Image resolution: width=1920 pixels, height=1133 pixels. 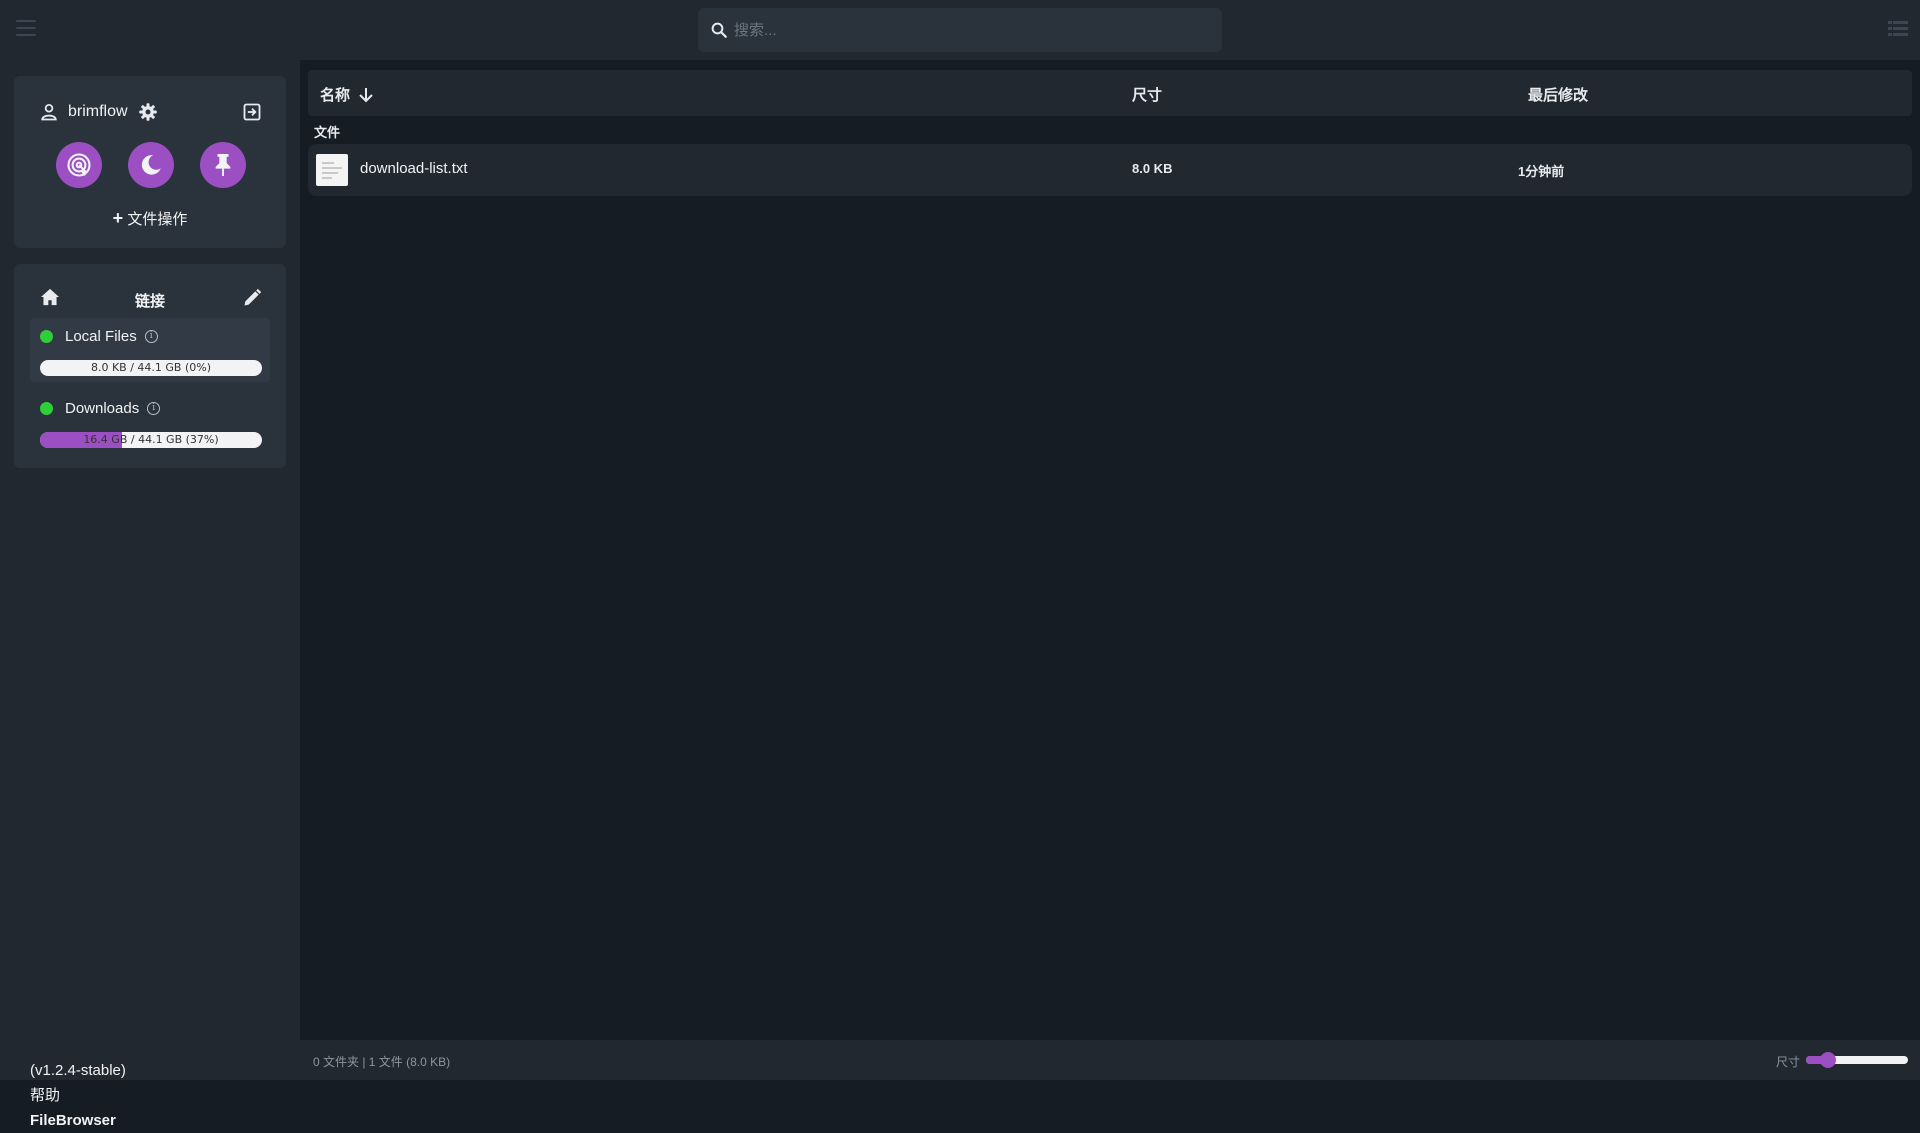 I want to click on top-bar, so click(x=960, y=30).